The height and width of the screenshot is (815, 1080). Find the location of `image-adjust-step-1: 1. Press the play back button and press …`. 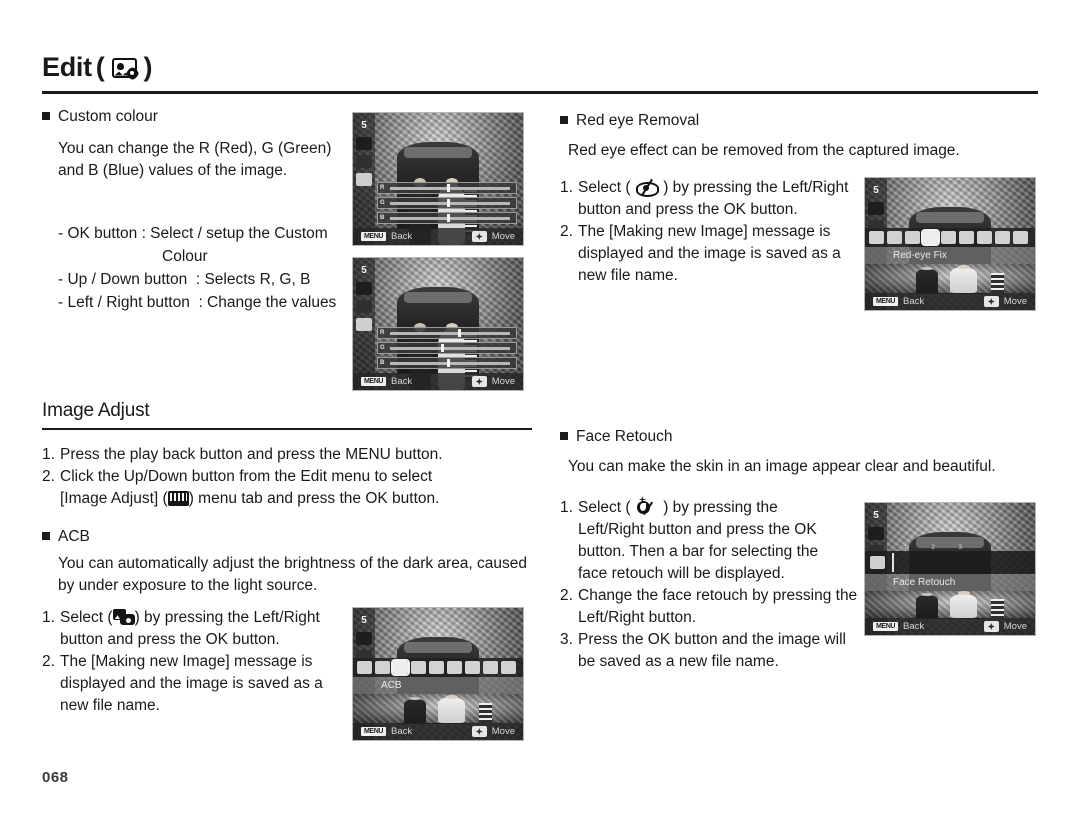

image-adjust-step-1: 1. Press the play back button and press … is located at coordinates (292, 455).